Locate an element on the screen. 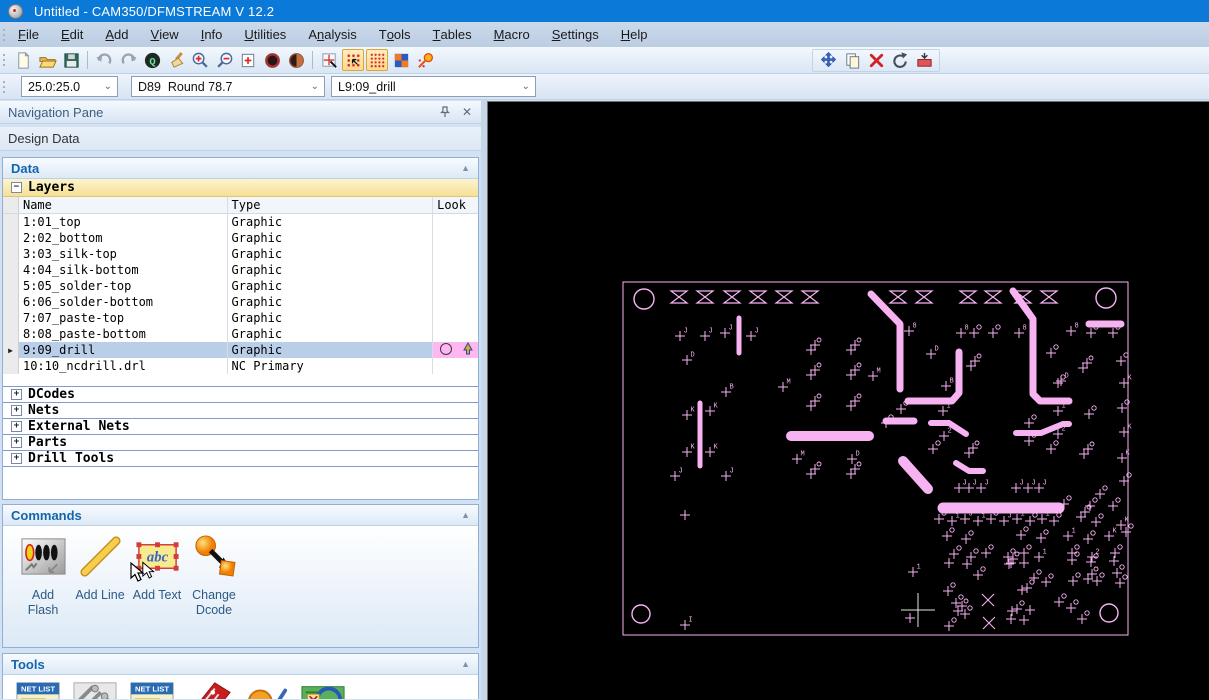  design-data-bar: Design Data is located at coordinates (240, 139).